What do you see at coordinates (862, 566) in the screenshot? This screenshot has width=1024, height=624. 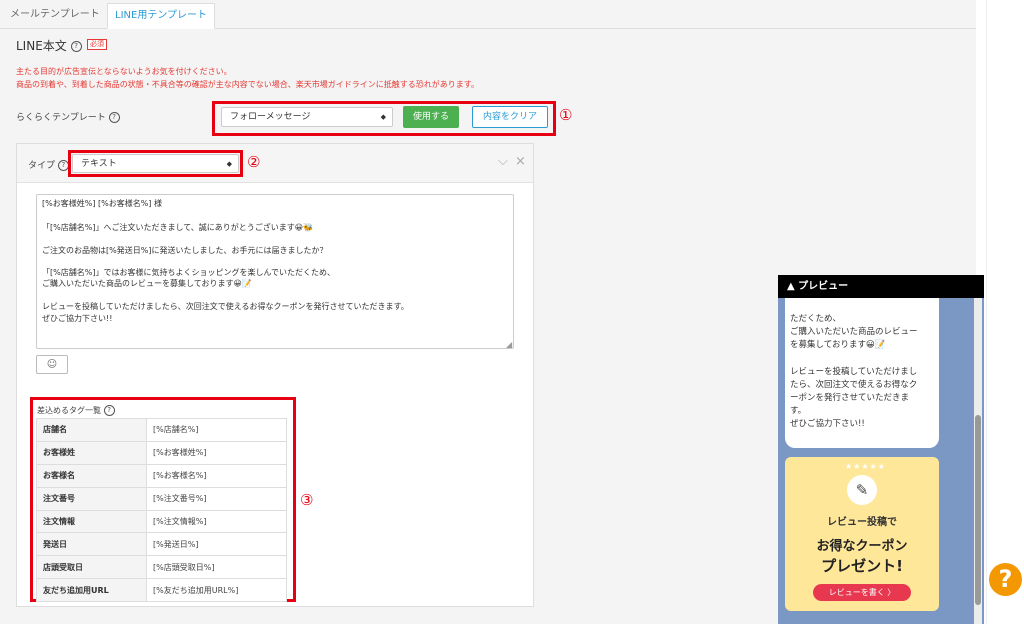 I see `coupon-line-3: プレゼント!` at bounding box center [862, 566].